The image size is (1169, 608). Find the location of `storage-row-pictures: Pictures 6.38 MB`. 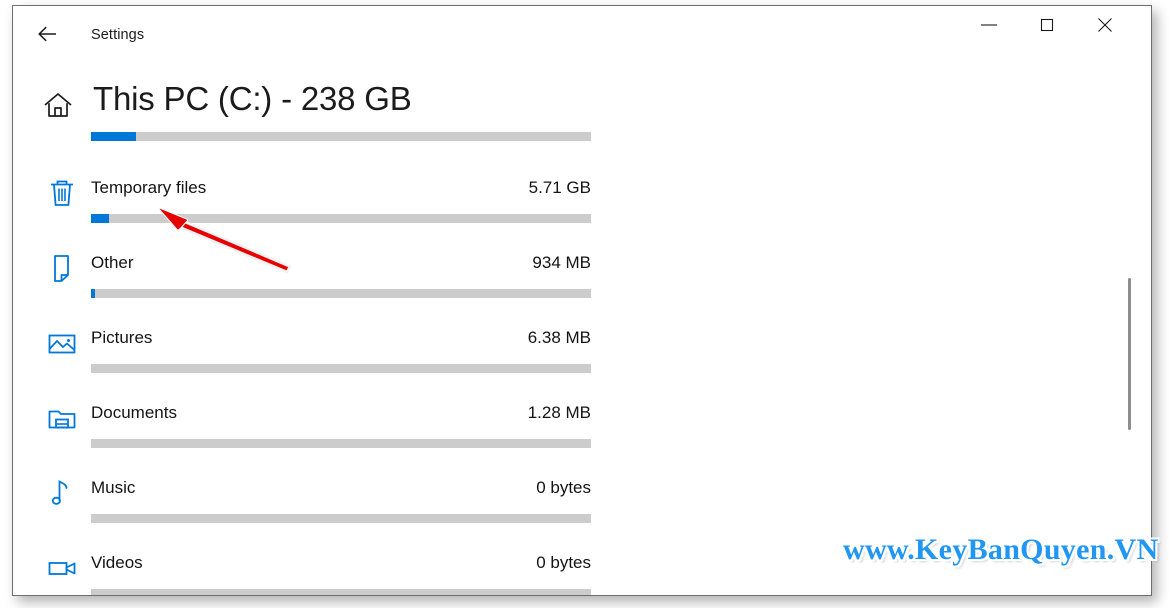

storage-row-pictures: Pictures 6.38 MB is located at coordinates (582, 354).